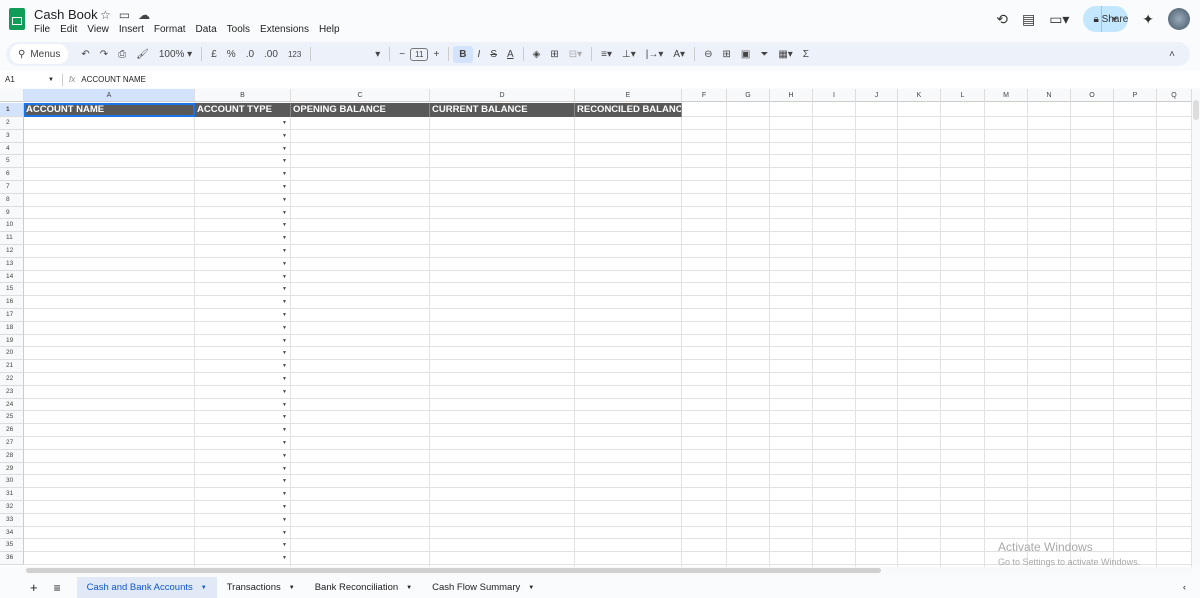 The image size is (1200, 598). I want to click on row-header: 27, so click(12, 443).